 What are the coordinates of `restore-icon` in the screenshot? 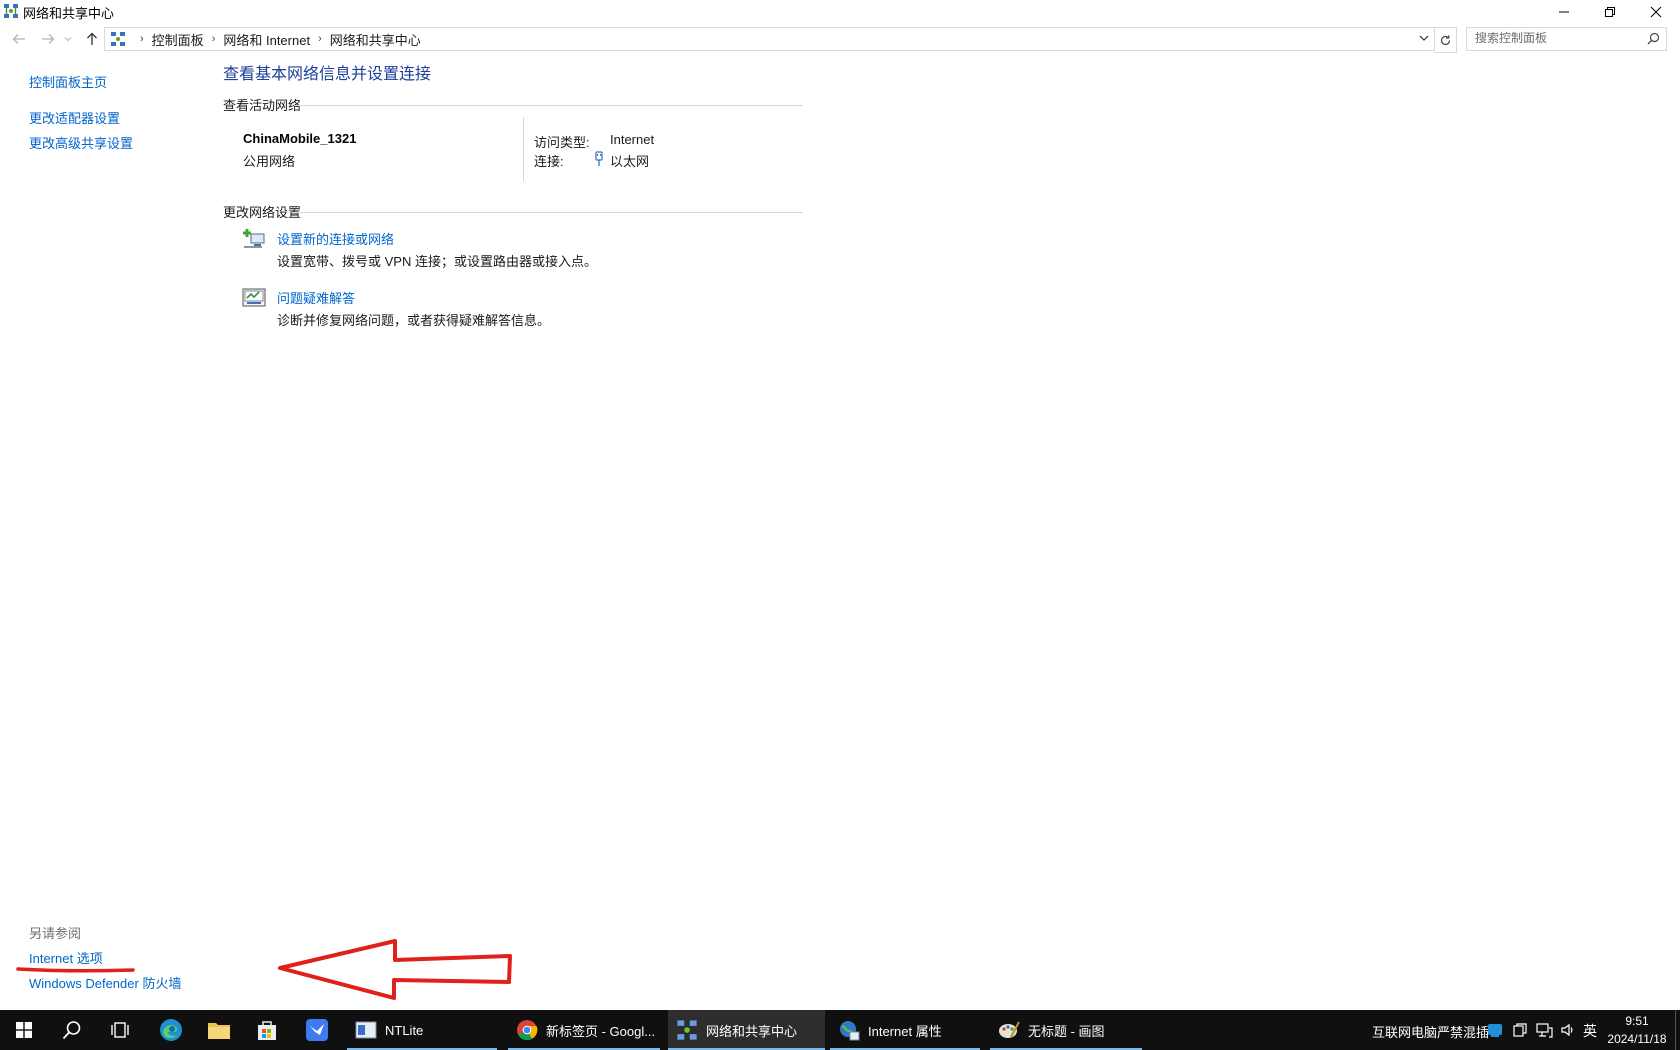 It's located at (1610, 11).